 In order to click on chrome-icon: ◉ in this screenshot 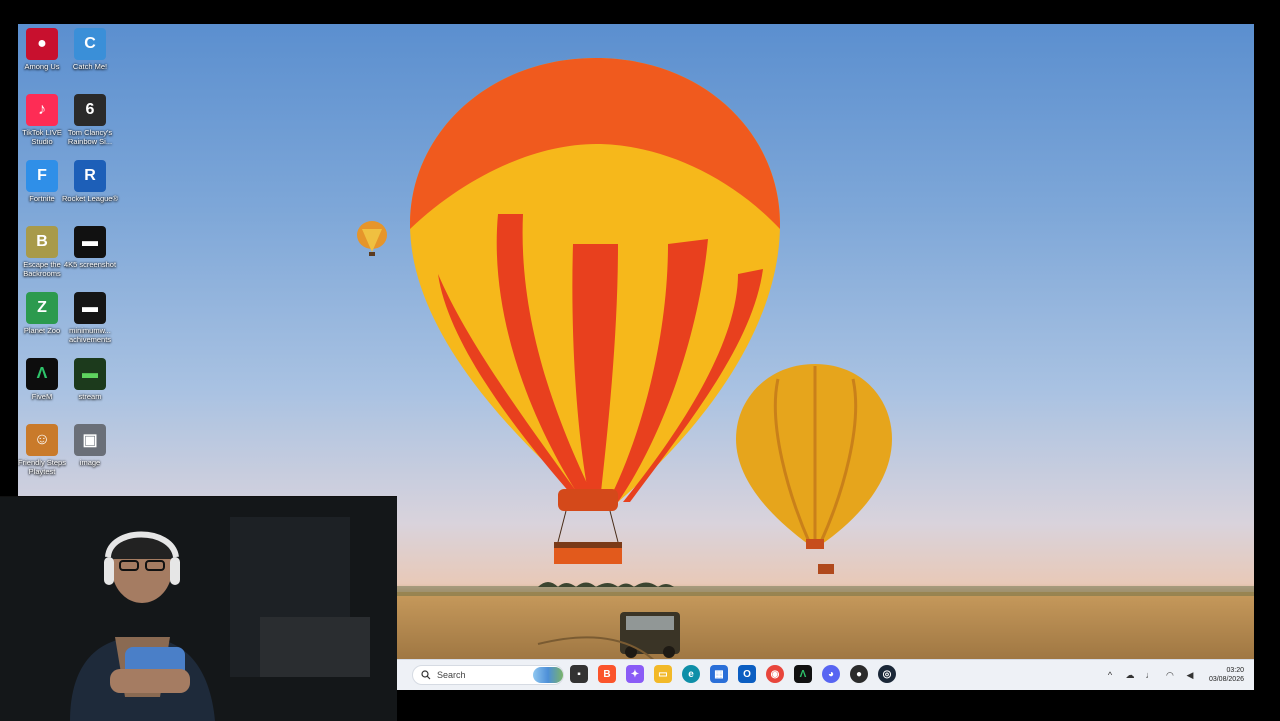, I will do `click(775, 674)`.